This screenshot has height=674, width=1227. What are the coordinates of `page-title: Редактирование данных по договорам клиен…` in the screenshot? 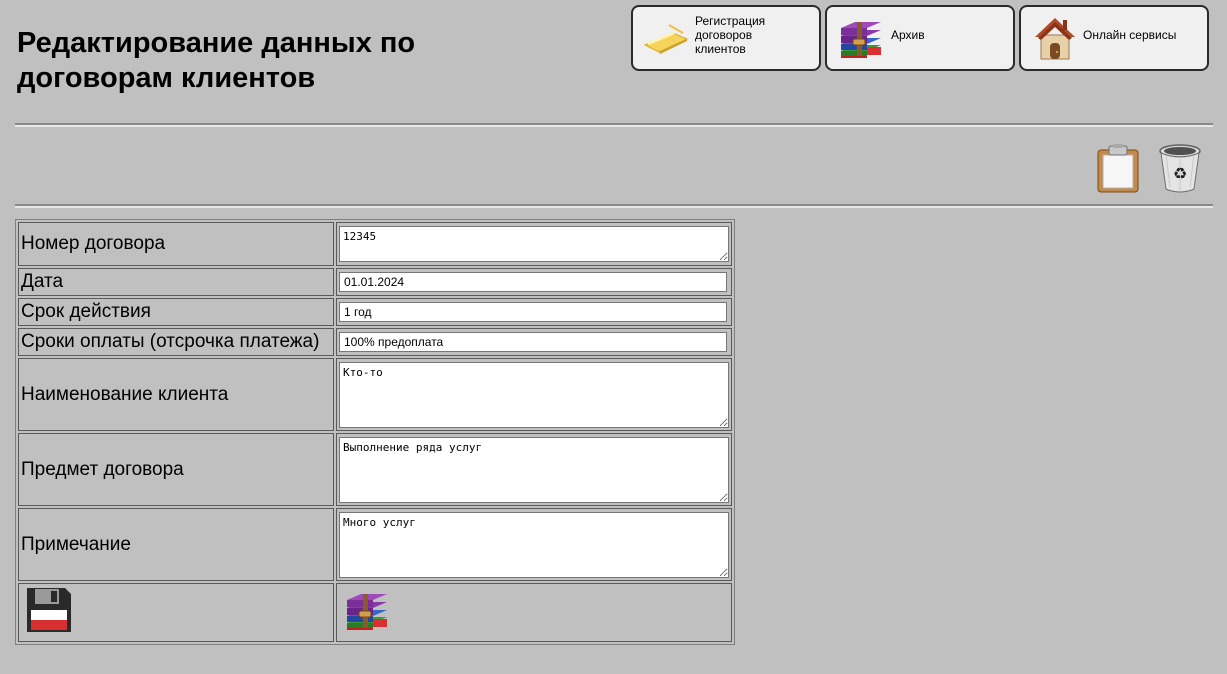 It's located at (216, 60).